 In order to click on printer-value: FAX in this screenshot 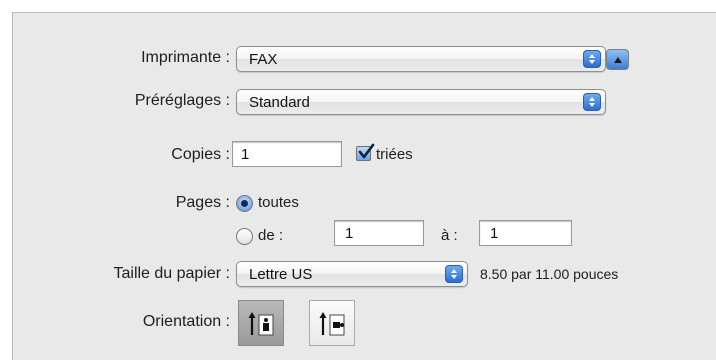, I will do `click(263, 59)`.